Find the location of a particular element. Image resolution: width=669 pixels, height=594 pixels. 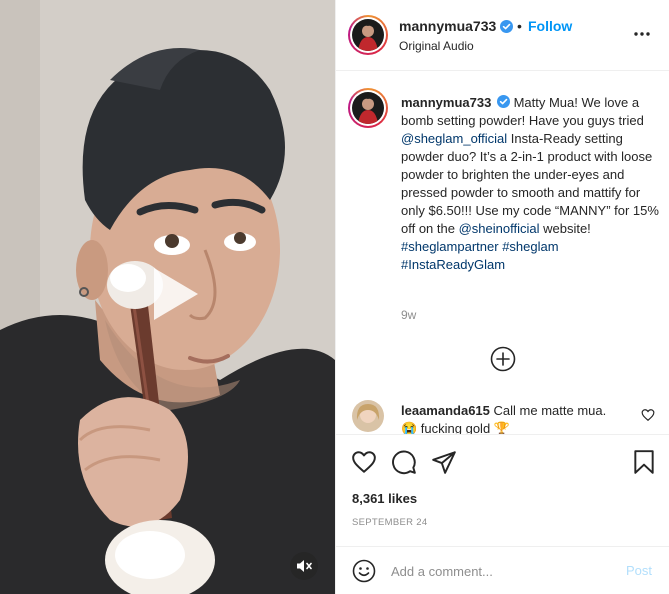

commenter-username: leaamanda615 is located at coordinates (445, 410).